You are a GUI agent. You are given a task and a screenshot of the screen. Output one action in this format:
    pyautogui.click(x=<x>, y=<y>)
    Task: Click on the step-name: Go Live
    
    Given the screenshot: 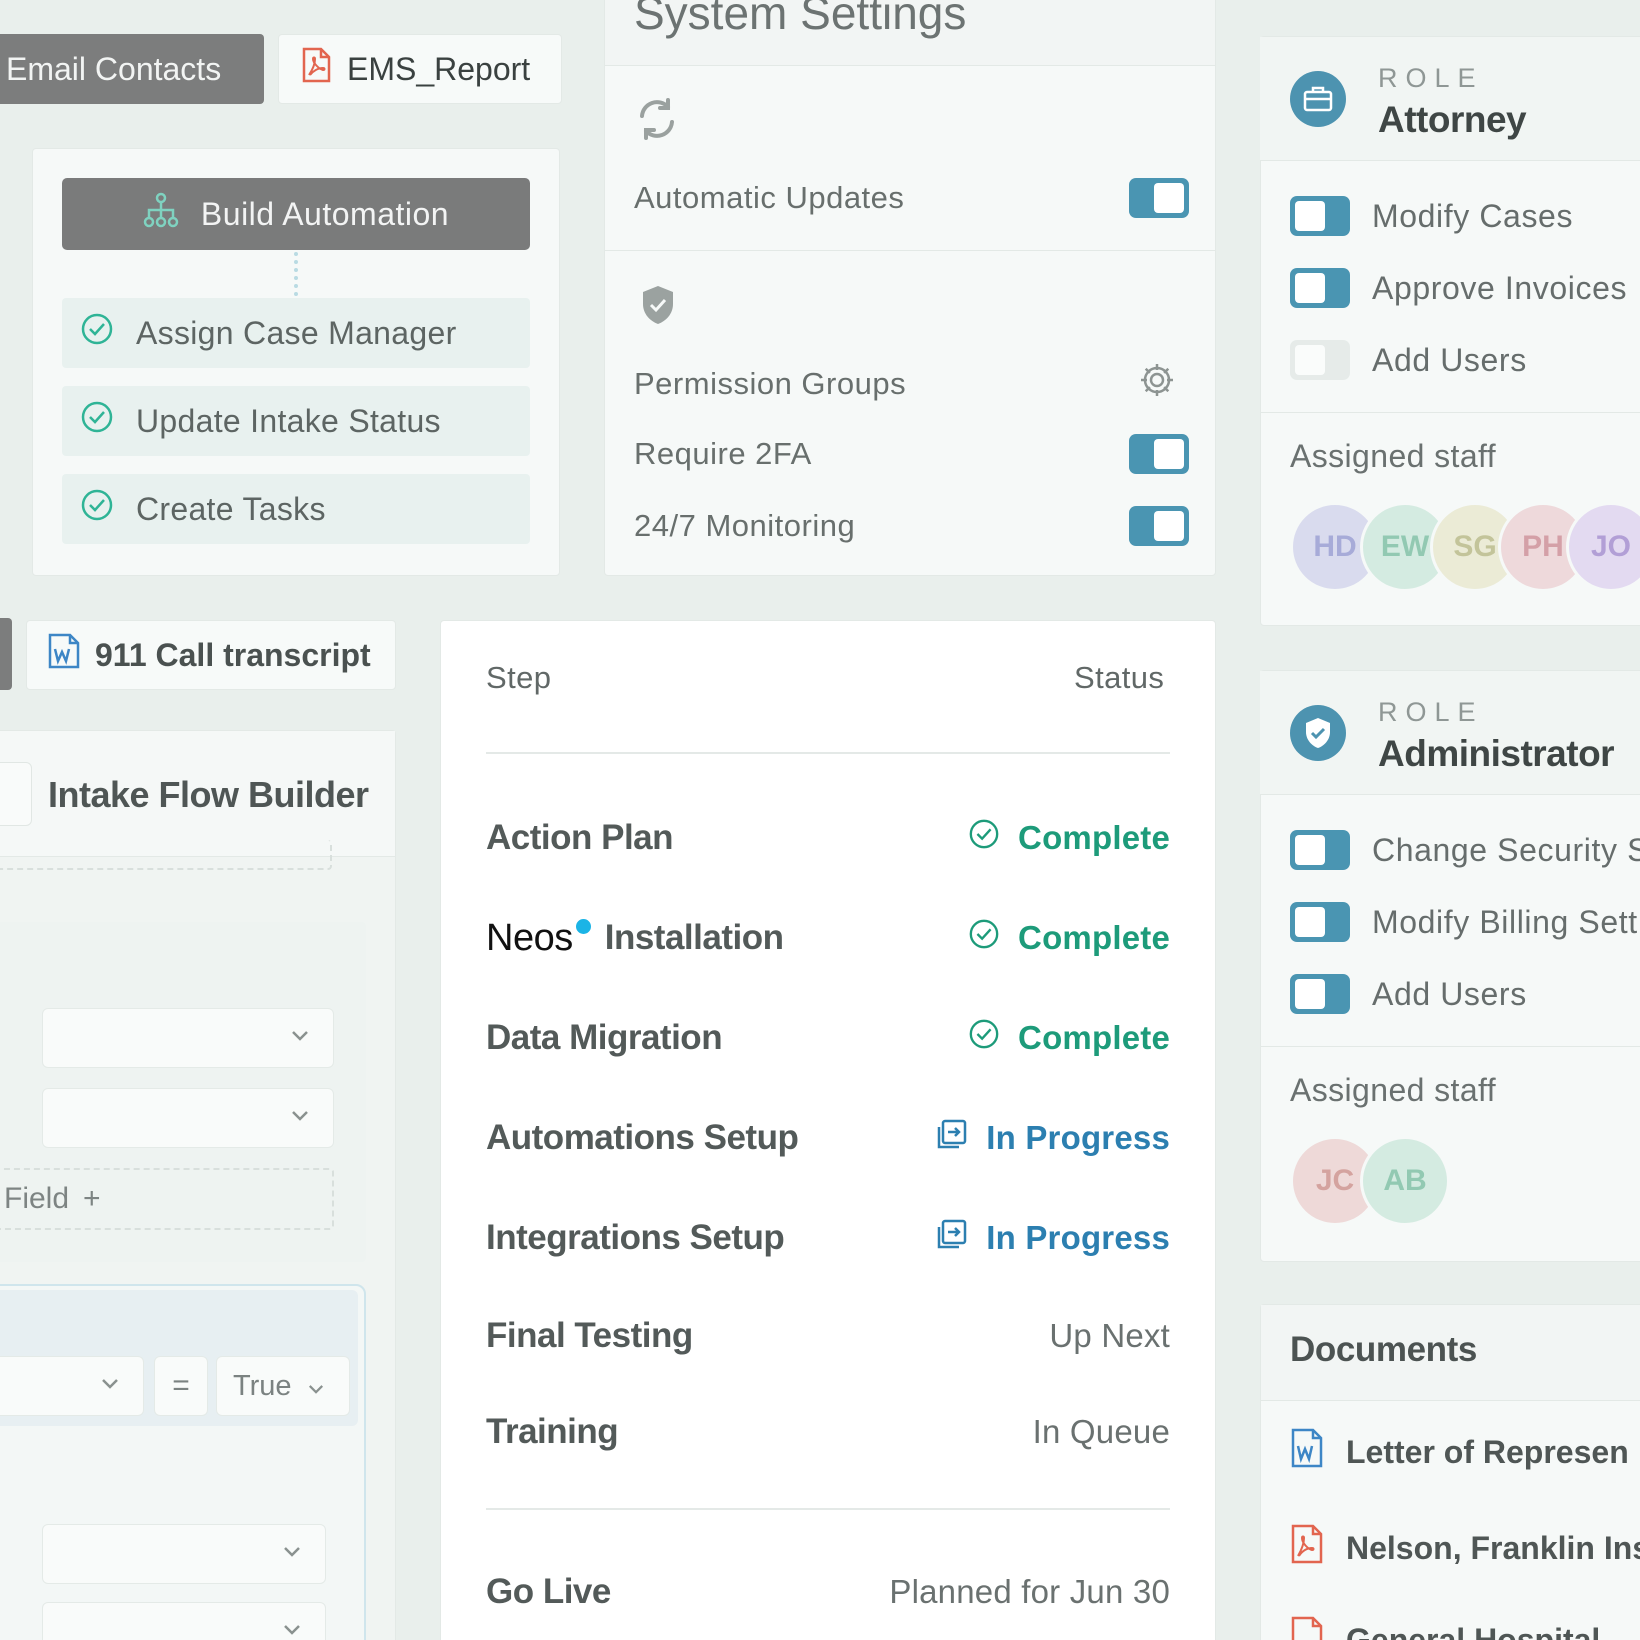 What is the action you would take?
    pyautogui.click(x=548, y=1591)
    